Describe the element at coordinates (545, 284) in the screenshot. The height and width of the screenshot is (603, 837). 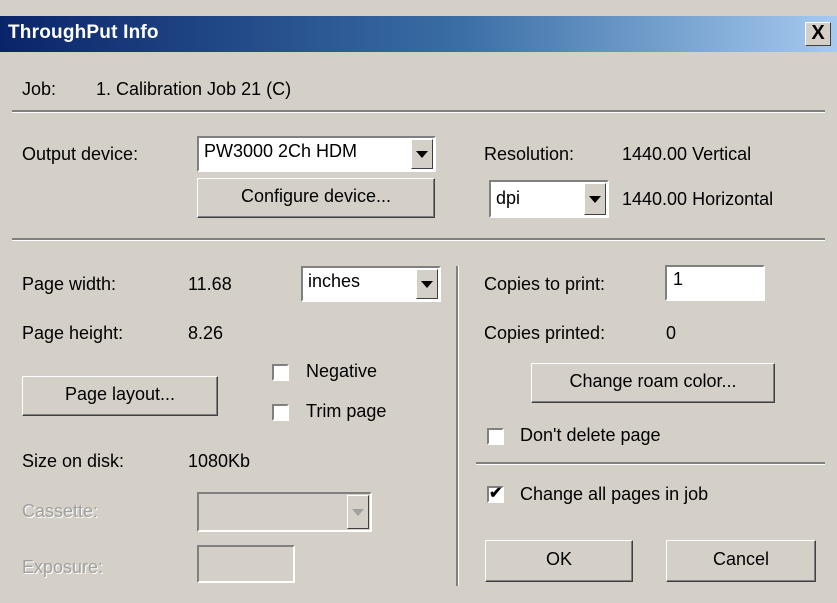
I see `copies-to-print-label: Copies to print:` at that location.